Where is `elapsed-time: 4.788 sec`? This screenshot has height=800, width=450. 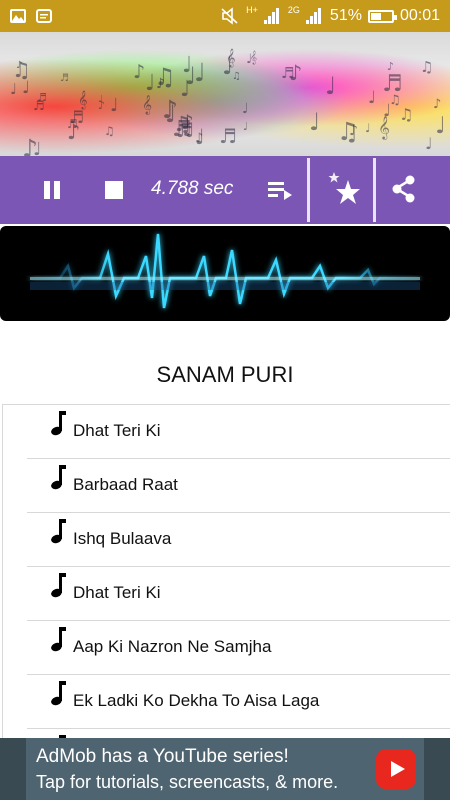
elapsed-time: 4.788 sec is located at coordinates (192, 188).